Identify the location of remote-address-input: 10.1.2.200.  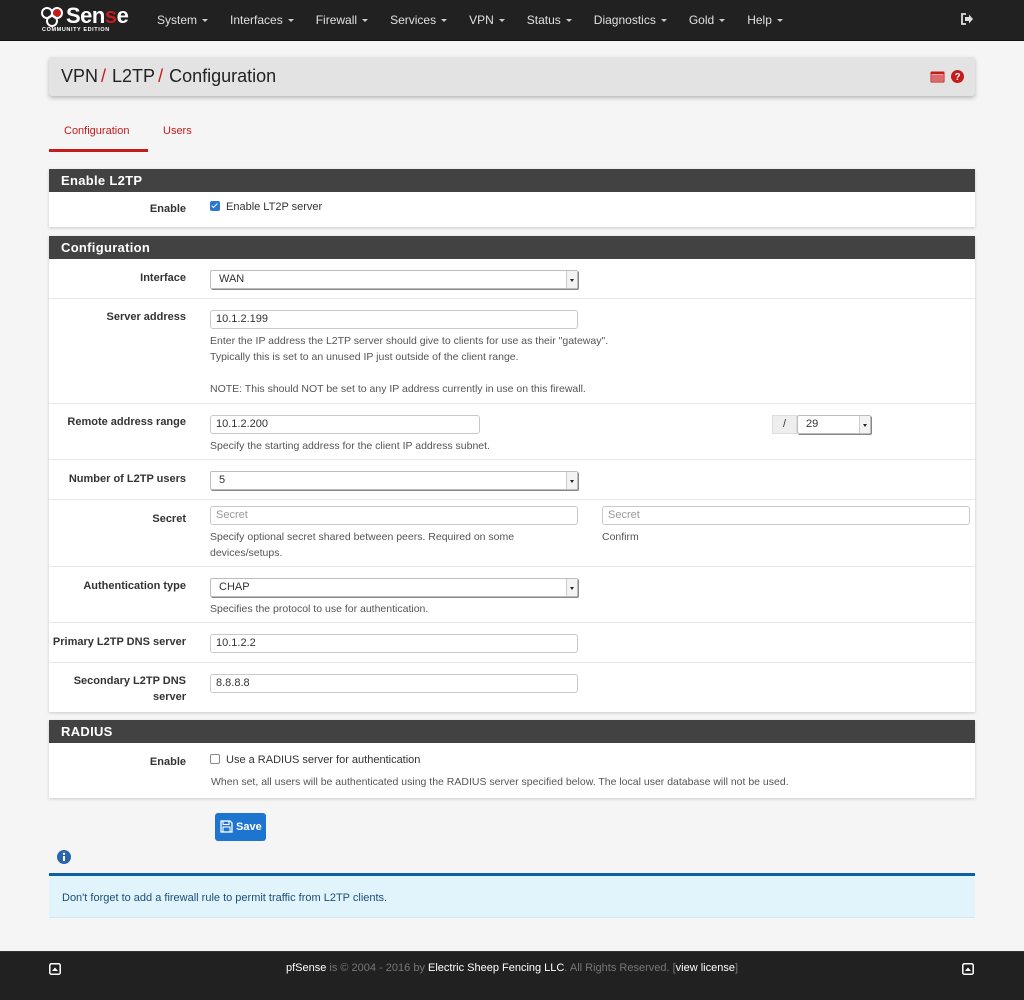
(345, 424).